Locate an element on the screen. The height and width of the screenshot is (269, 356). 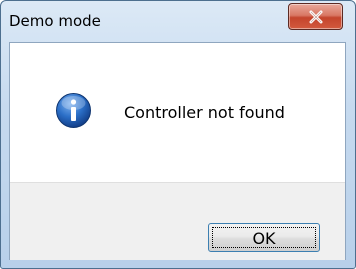
ok-button-label: OK is located at coordinates (264, 238).